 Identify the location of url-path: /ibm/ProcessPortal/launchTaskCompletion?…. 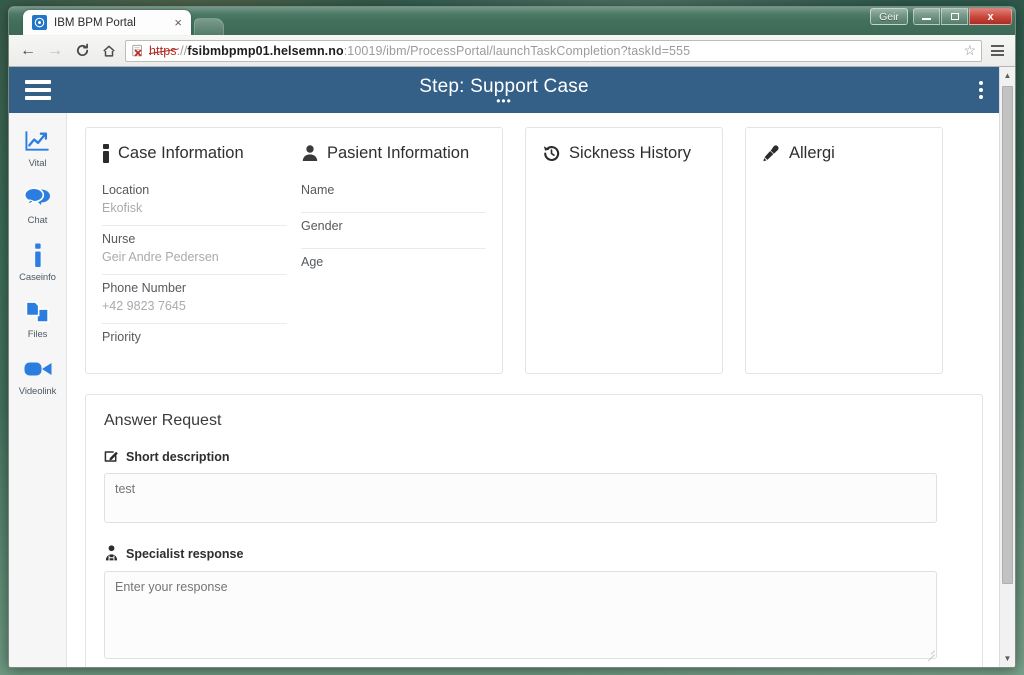
(536, 50).